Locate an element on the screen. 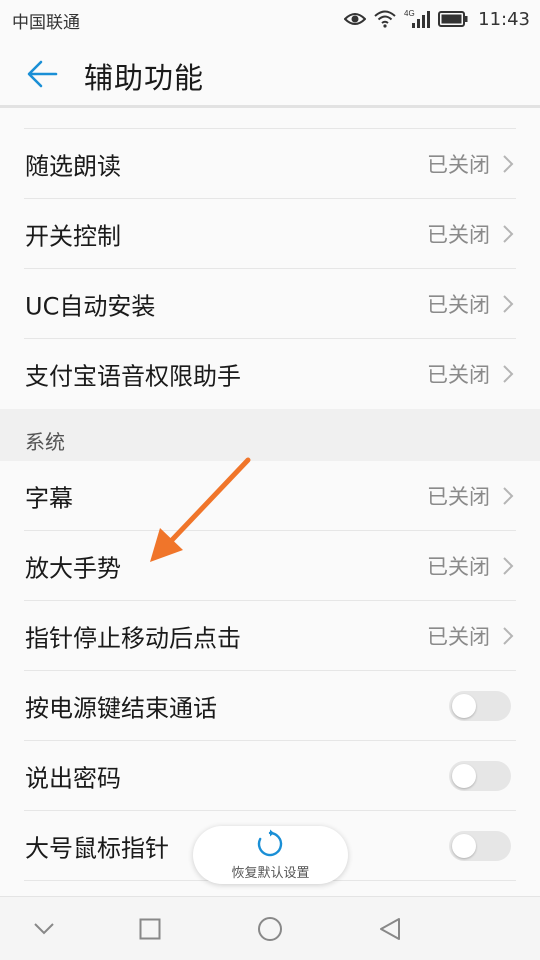 The width and height of the screenshot is (540, 960). nav-back-icon is located at coordinates (390, 929).